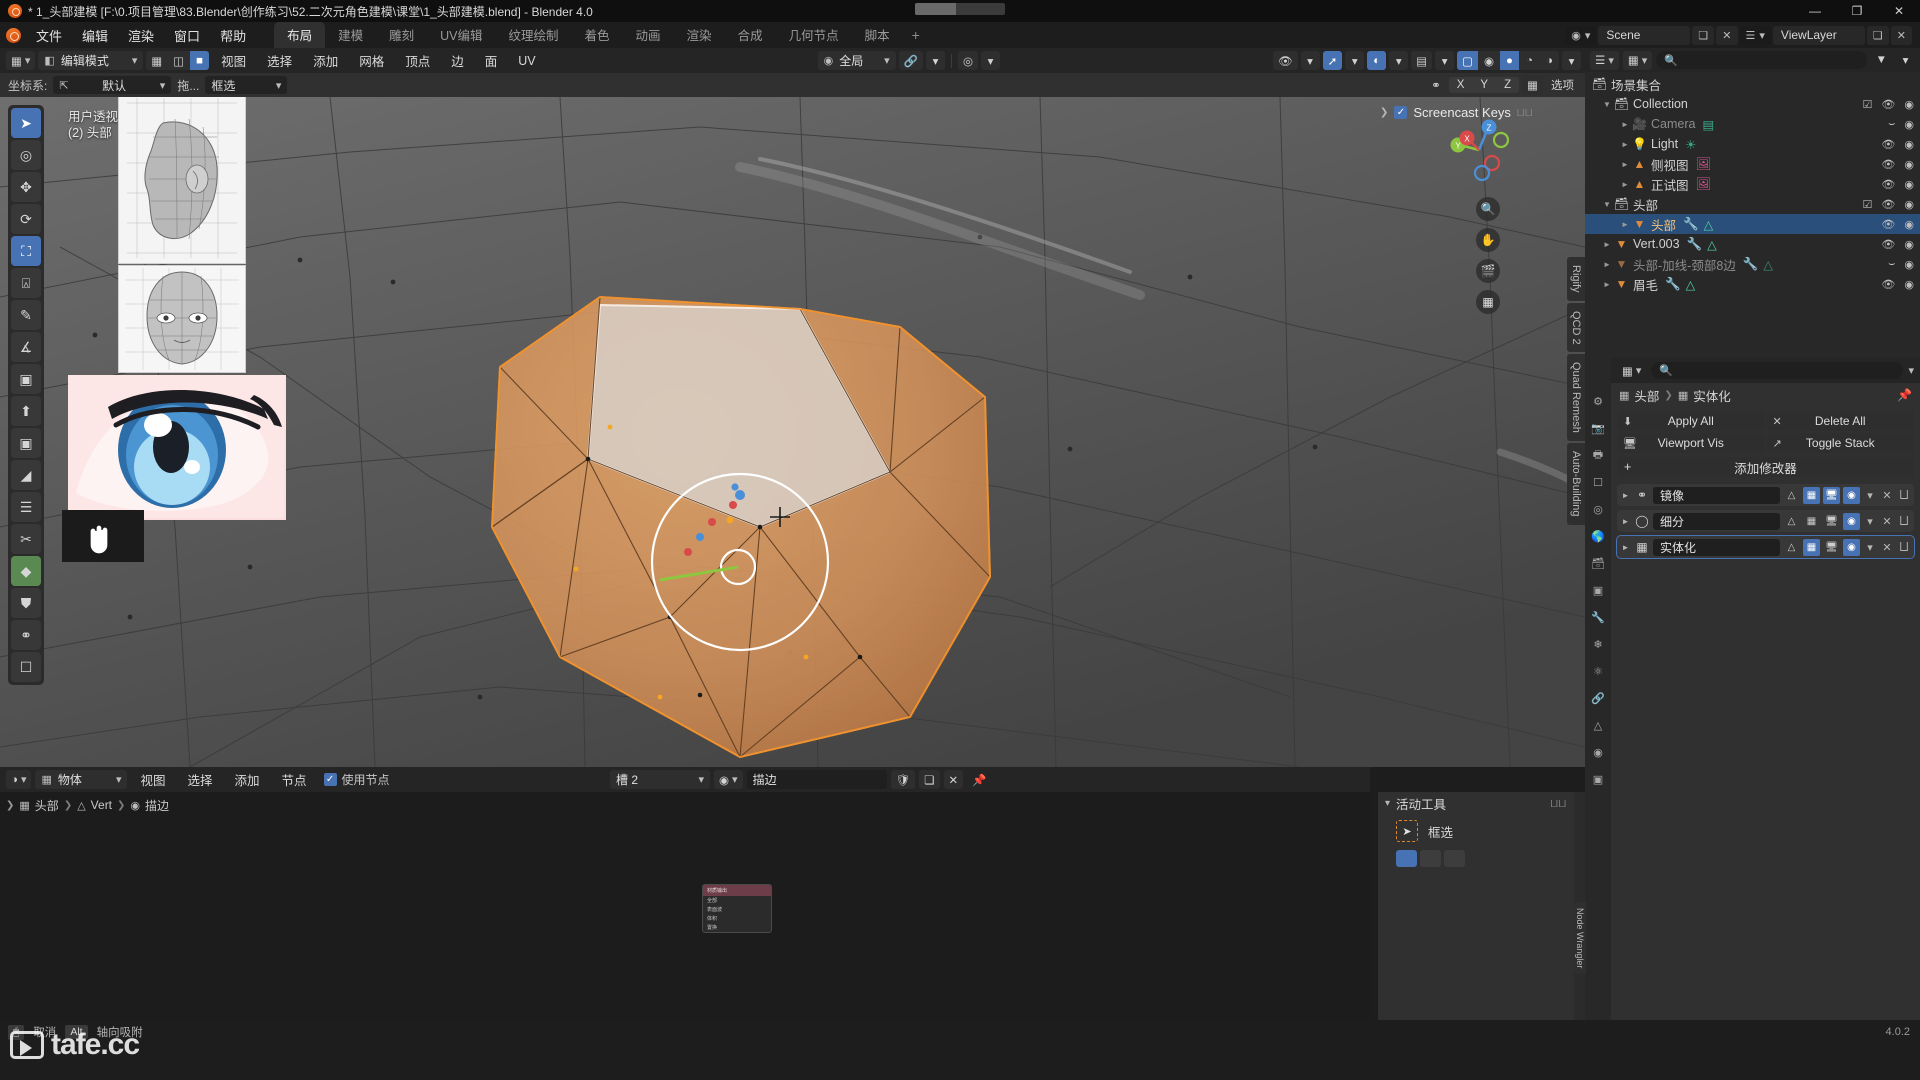 The image size is (1920, 1080). Describe the element at coordinates (1716, 521) in the screenshot. I see `modifier-name-field: 细分` at that location.